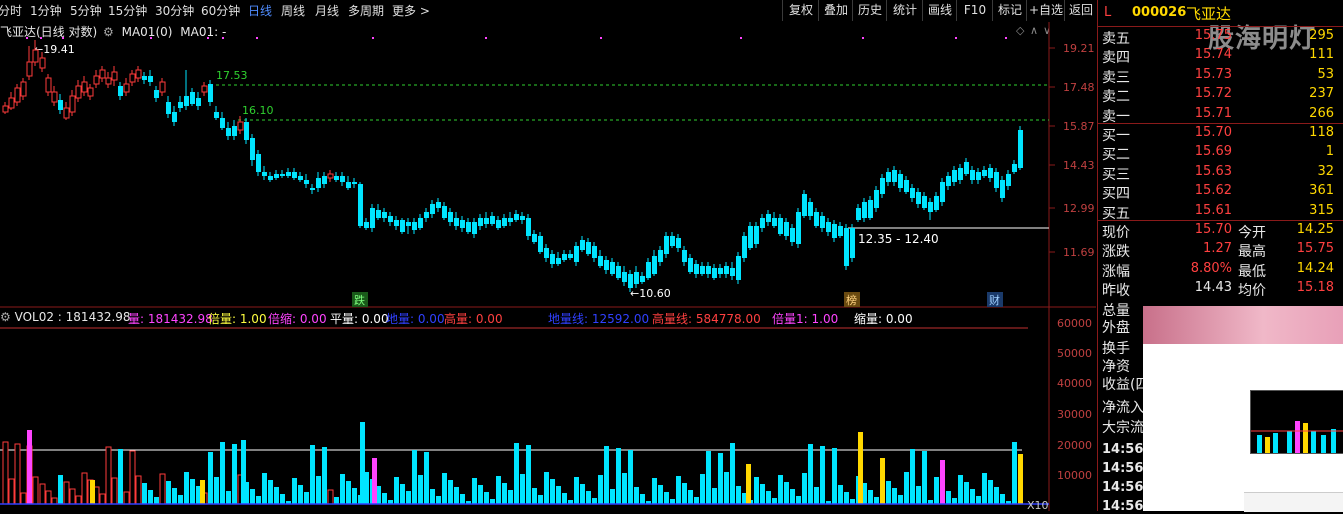 This screenshot has height=514, width=1343. Describe the element at coordinates (835, 10) in the screenshot. I see `overlay-button: 叠加` at that location.